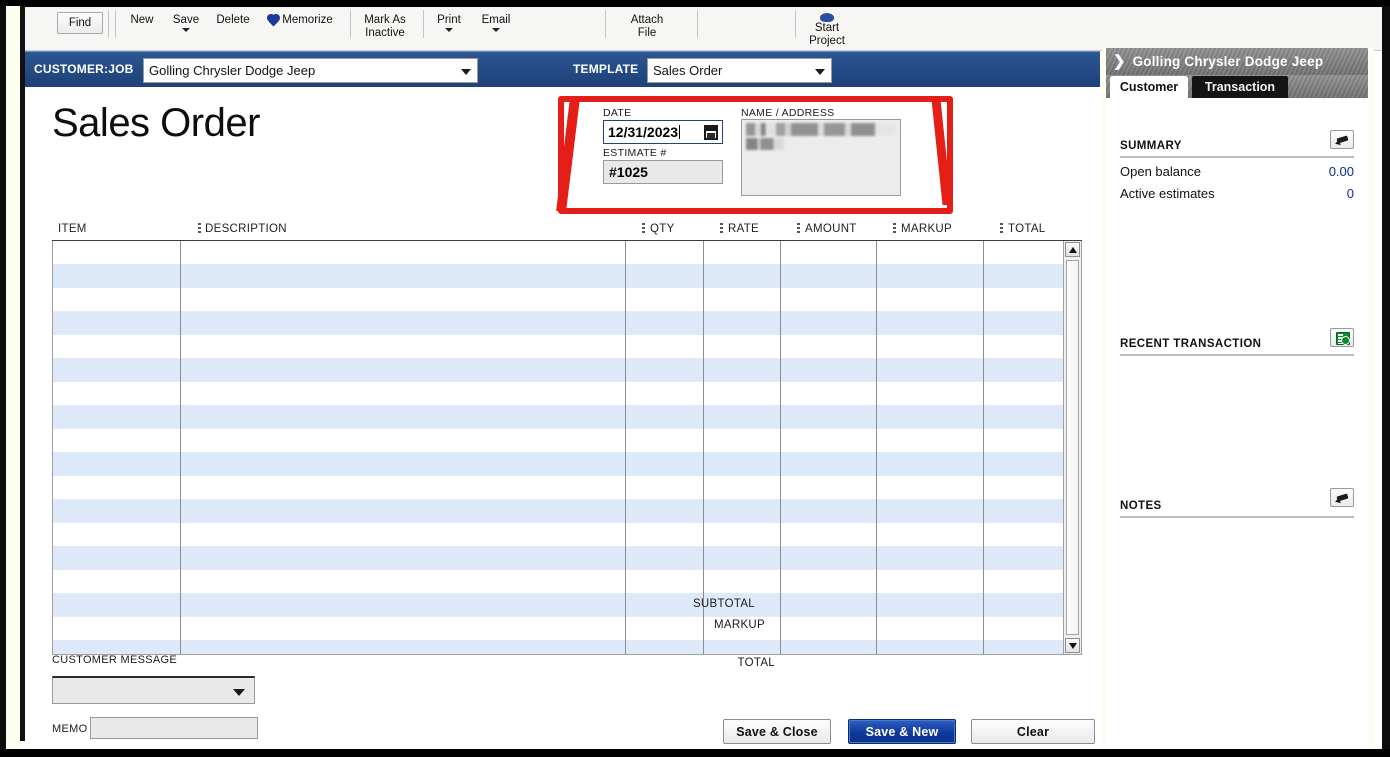  I want to click on column-header-qty: QTY, so click(662, 229).